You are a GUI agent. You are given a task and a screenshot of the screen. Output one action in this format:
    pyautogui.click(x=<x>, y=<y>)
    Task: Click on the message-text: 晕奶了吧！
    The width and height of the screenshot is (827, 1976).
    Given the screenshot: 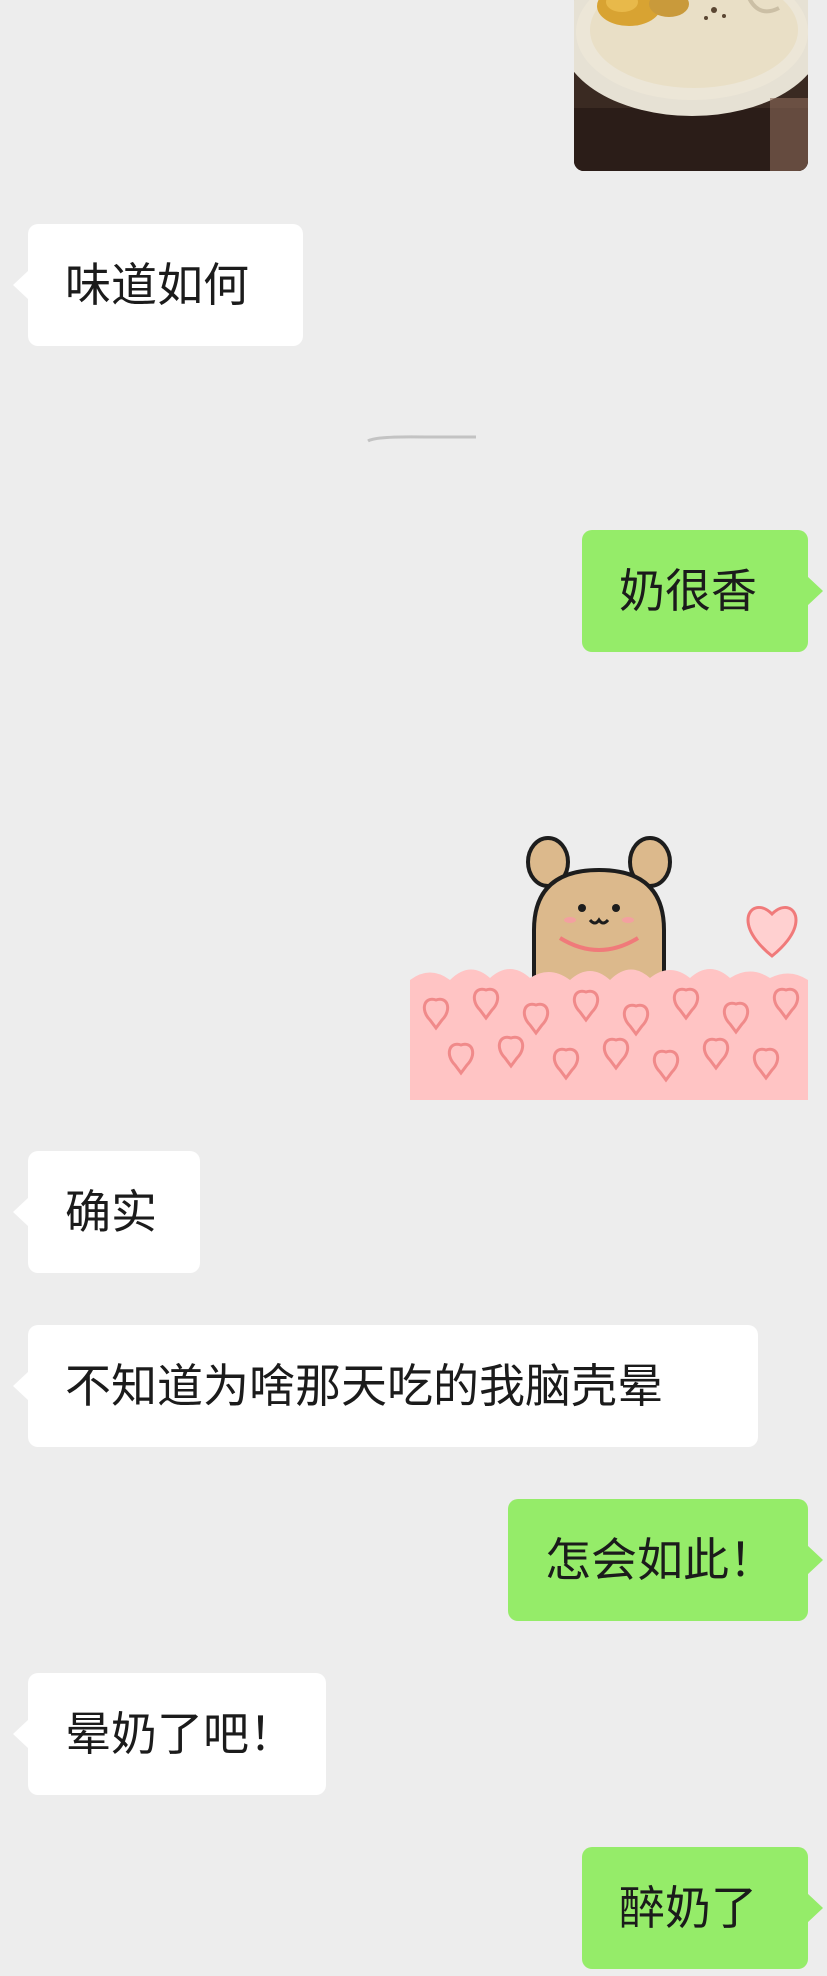 What is the action you would take?
    pyautogui.click(x=180, y=1734)
    